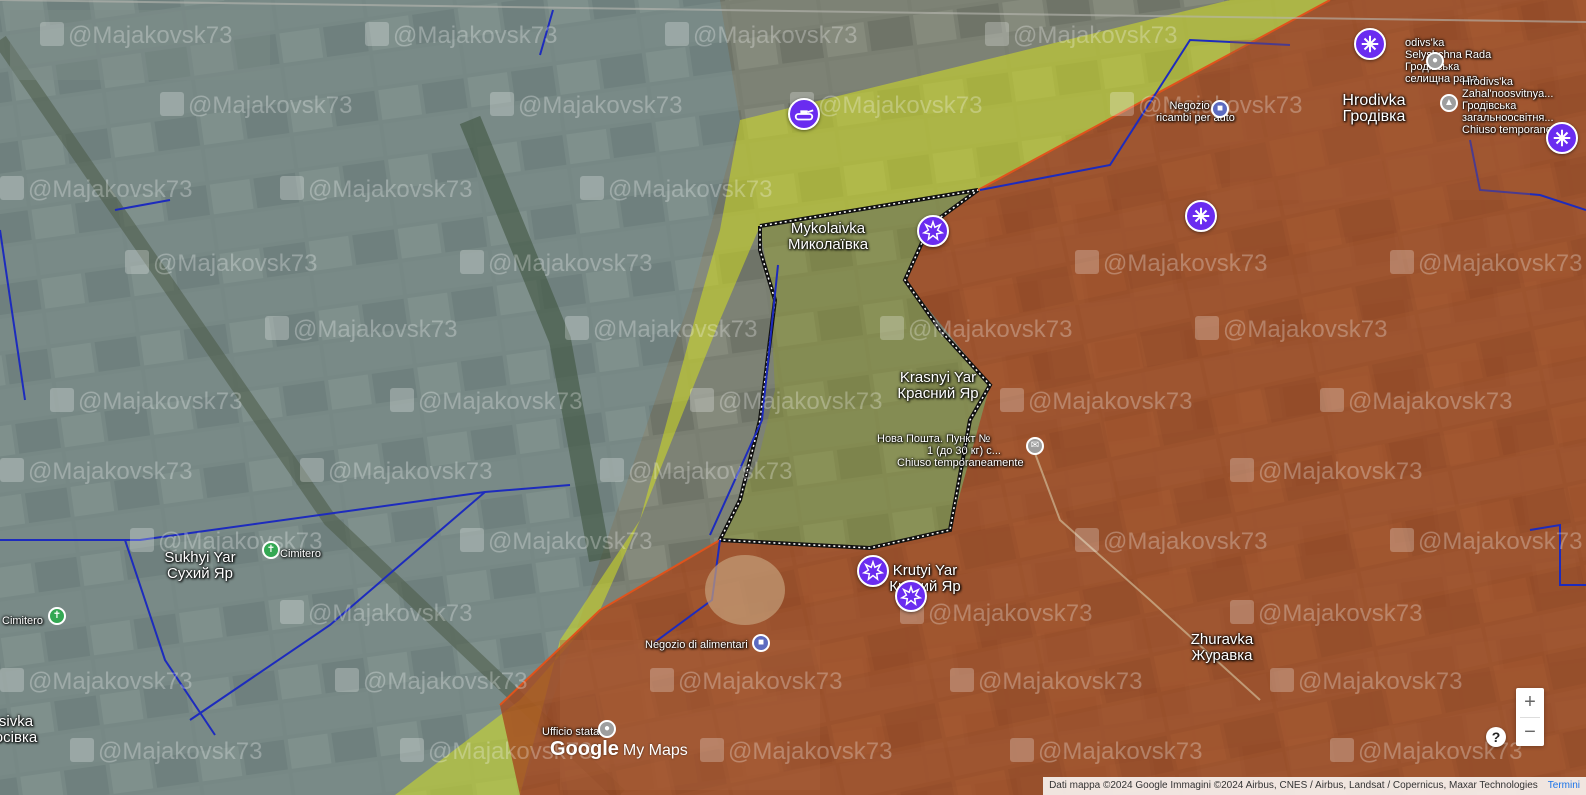  Describe the element at coordinates (938, 393) in the screenshot. I see `place-name-cyrillic: Красний Яр` at that location.